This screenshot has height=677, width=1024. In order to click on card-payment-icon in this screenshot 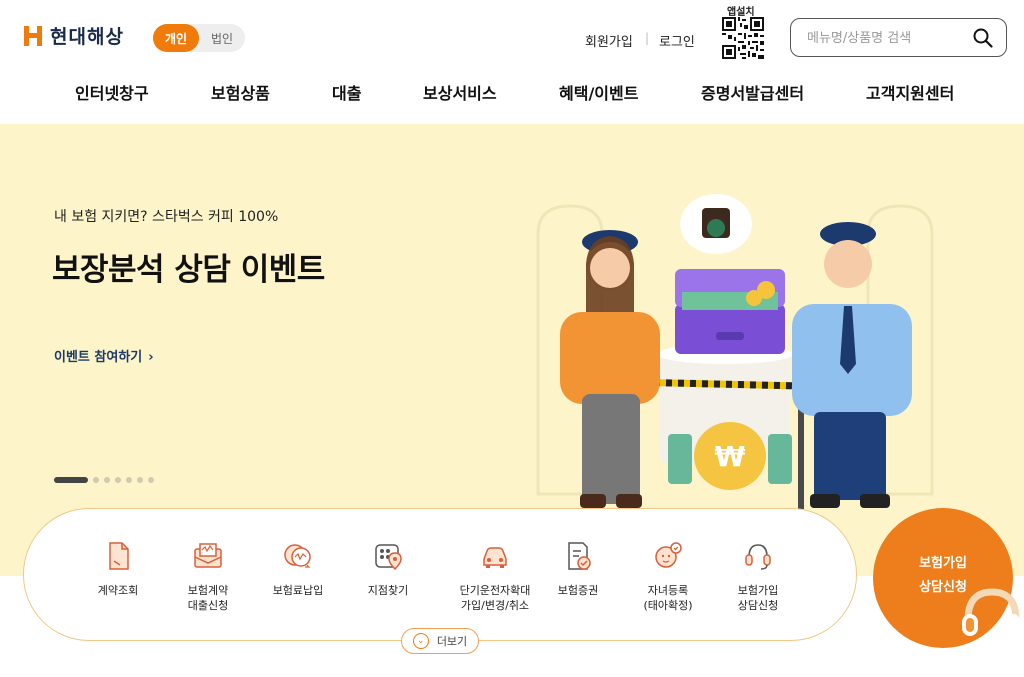, I will do `click(297, 556)`.